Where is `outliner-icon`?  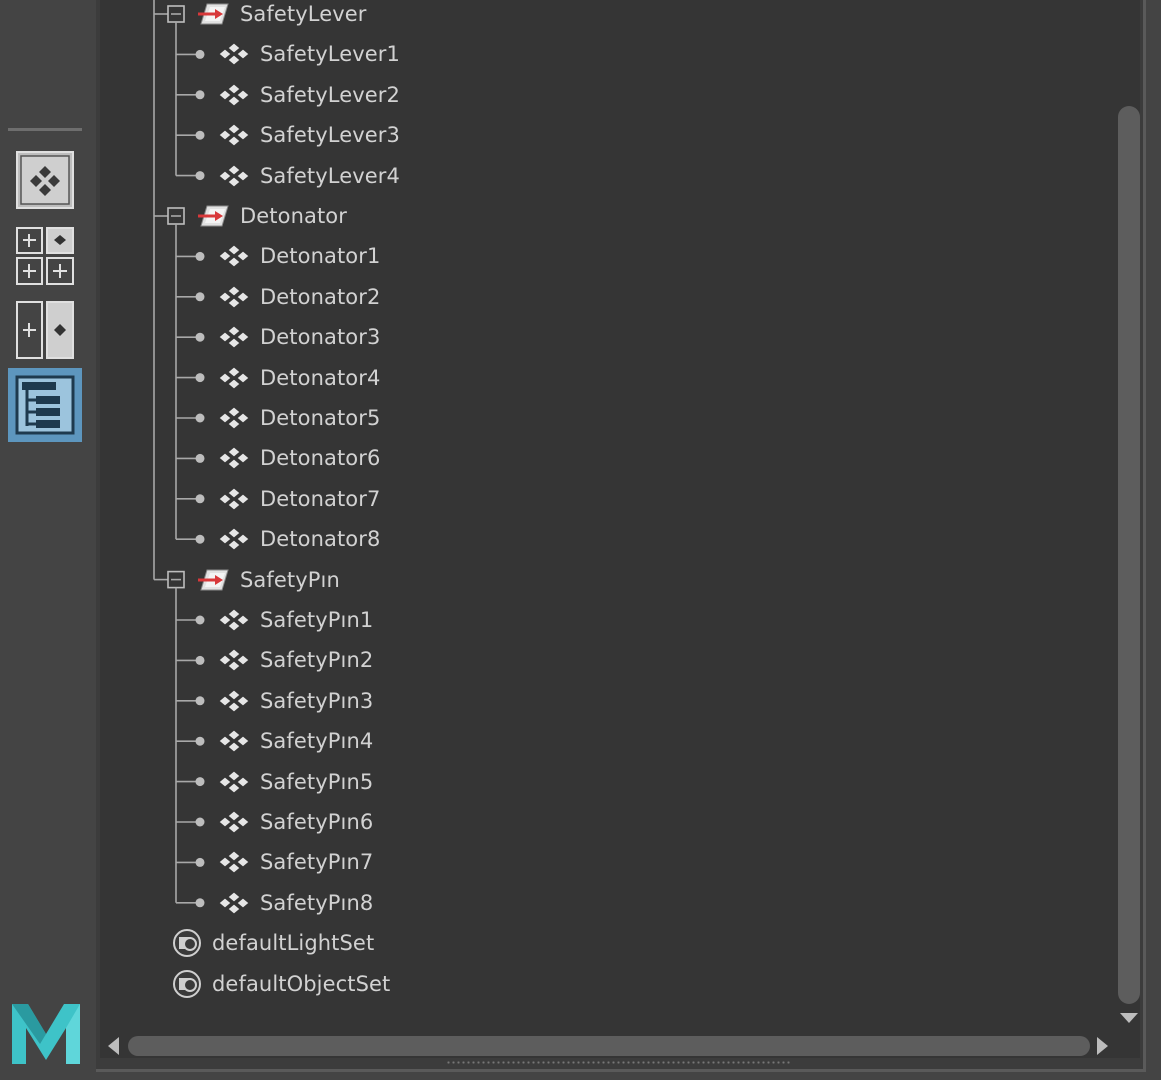
outliner-icon is located at coordinates (45, 405).